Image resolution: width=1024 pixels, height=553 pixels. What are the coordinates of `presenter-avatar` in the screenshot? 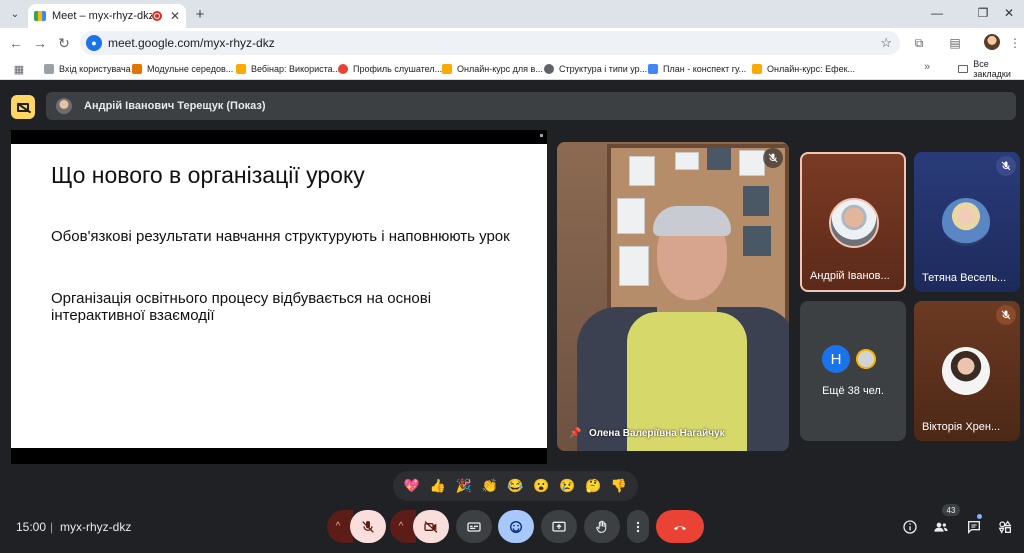 It's located at (64, 106).